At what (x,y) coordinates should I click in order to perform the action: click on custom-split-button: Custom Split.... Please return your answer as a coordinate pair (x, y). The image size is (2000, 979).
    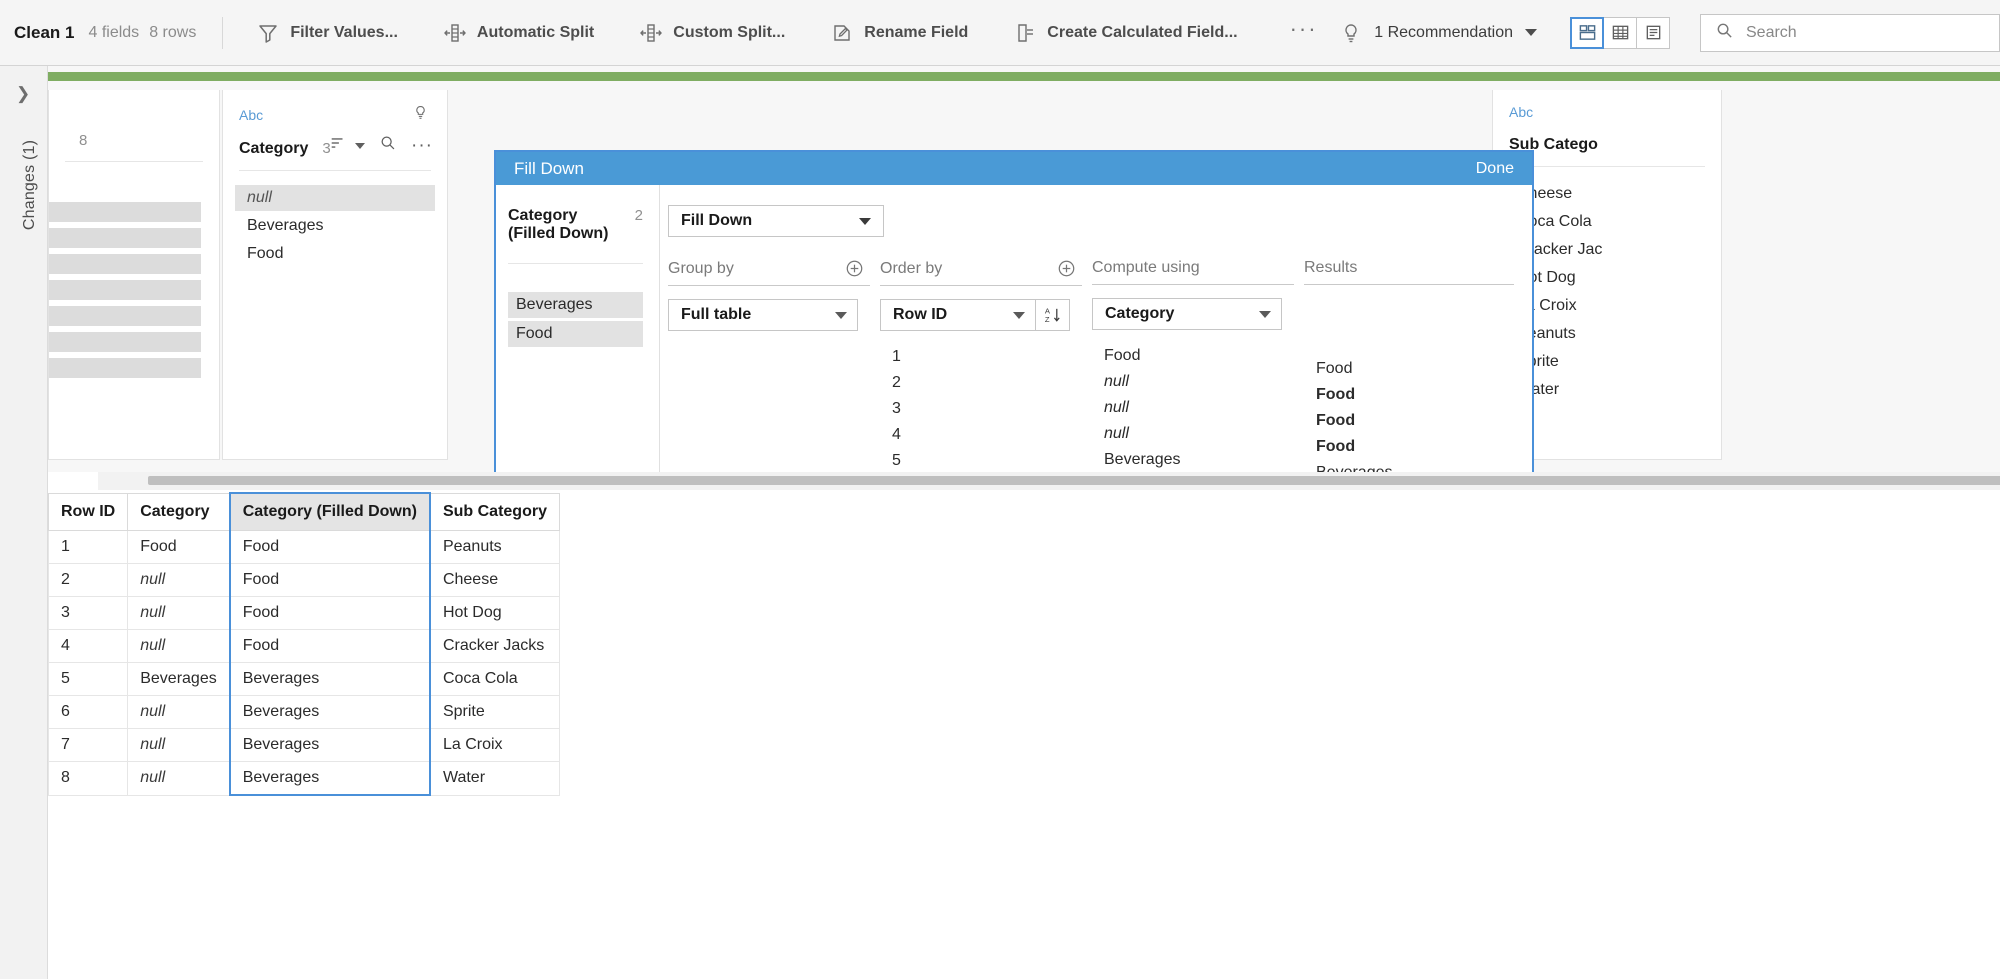
    Looking at the image, I should click on (712, 33).